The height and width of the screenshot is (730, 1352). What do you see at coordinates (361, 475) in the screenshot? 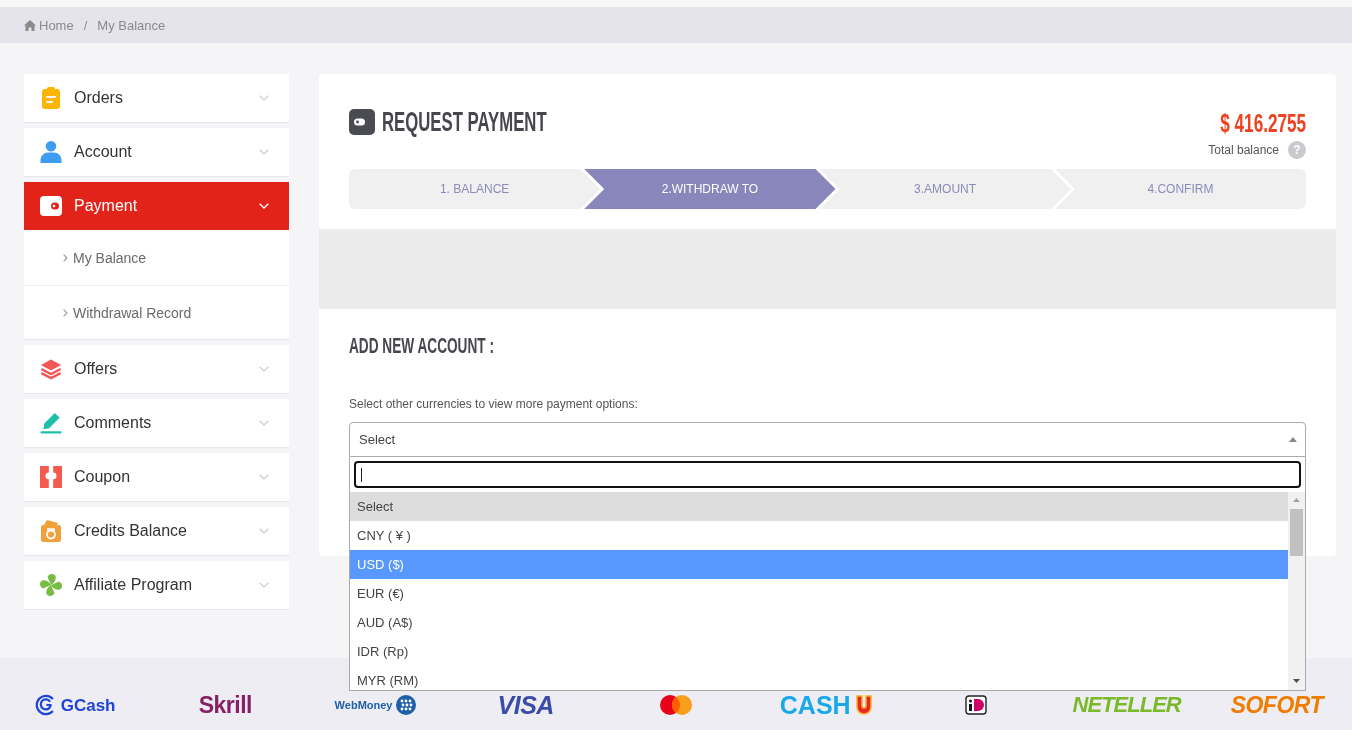
I see `text-cursor` at bounding box center [361, 475].